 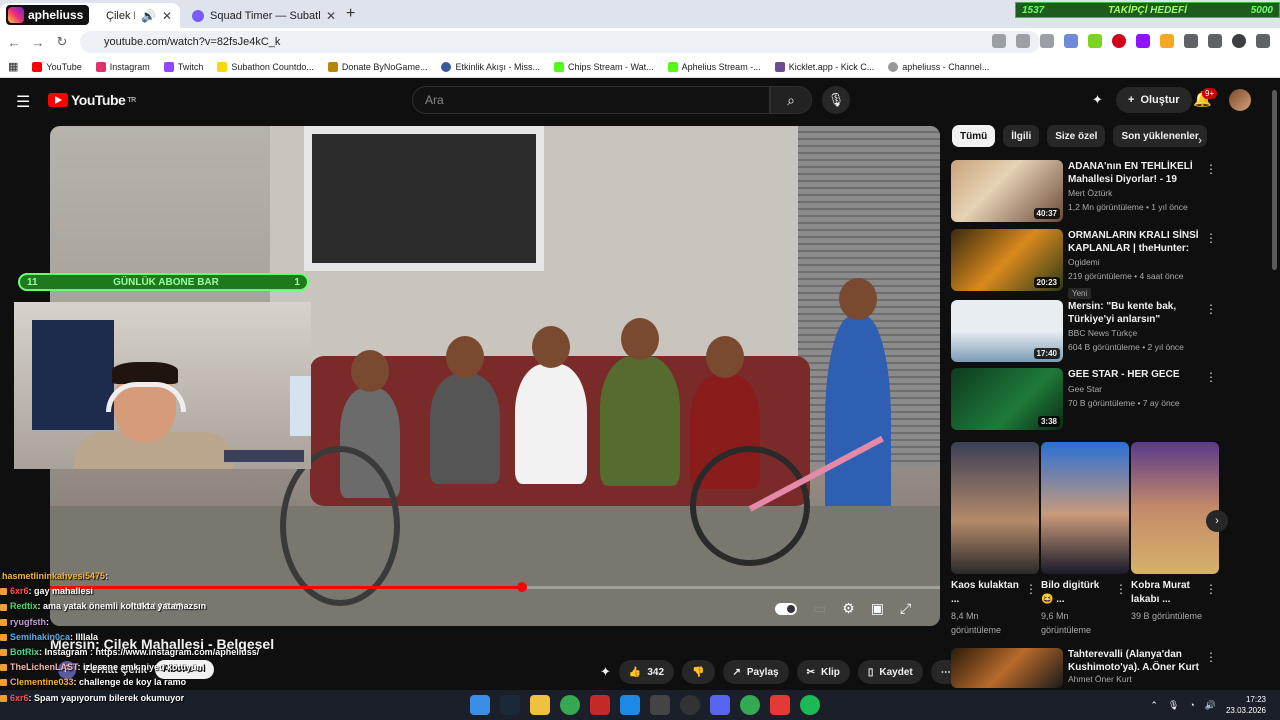 I want to click on clip-button: ✂ Klip, so click(x=823, y=672).